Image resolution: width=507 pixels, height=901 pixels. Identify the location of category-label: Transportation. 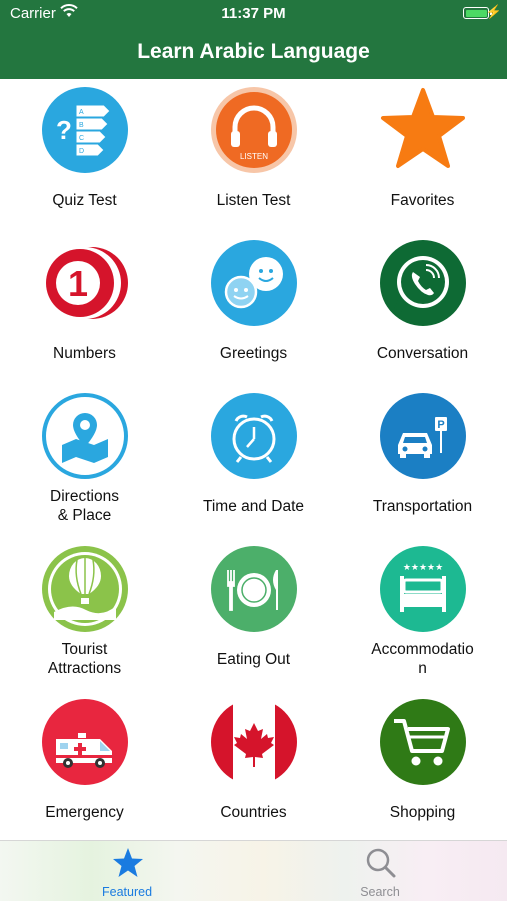
(422, 506).